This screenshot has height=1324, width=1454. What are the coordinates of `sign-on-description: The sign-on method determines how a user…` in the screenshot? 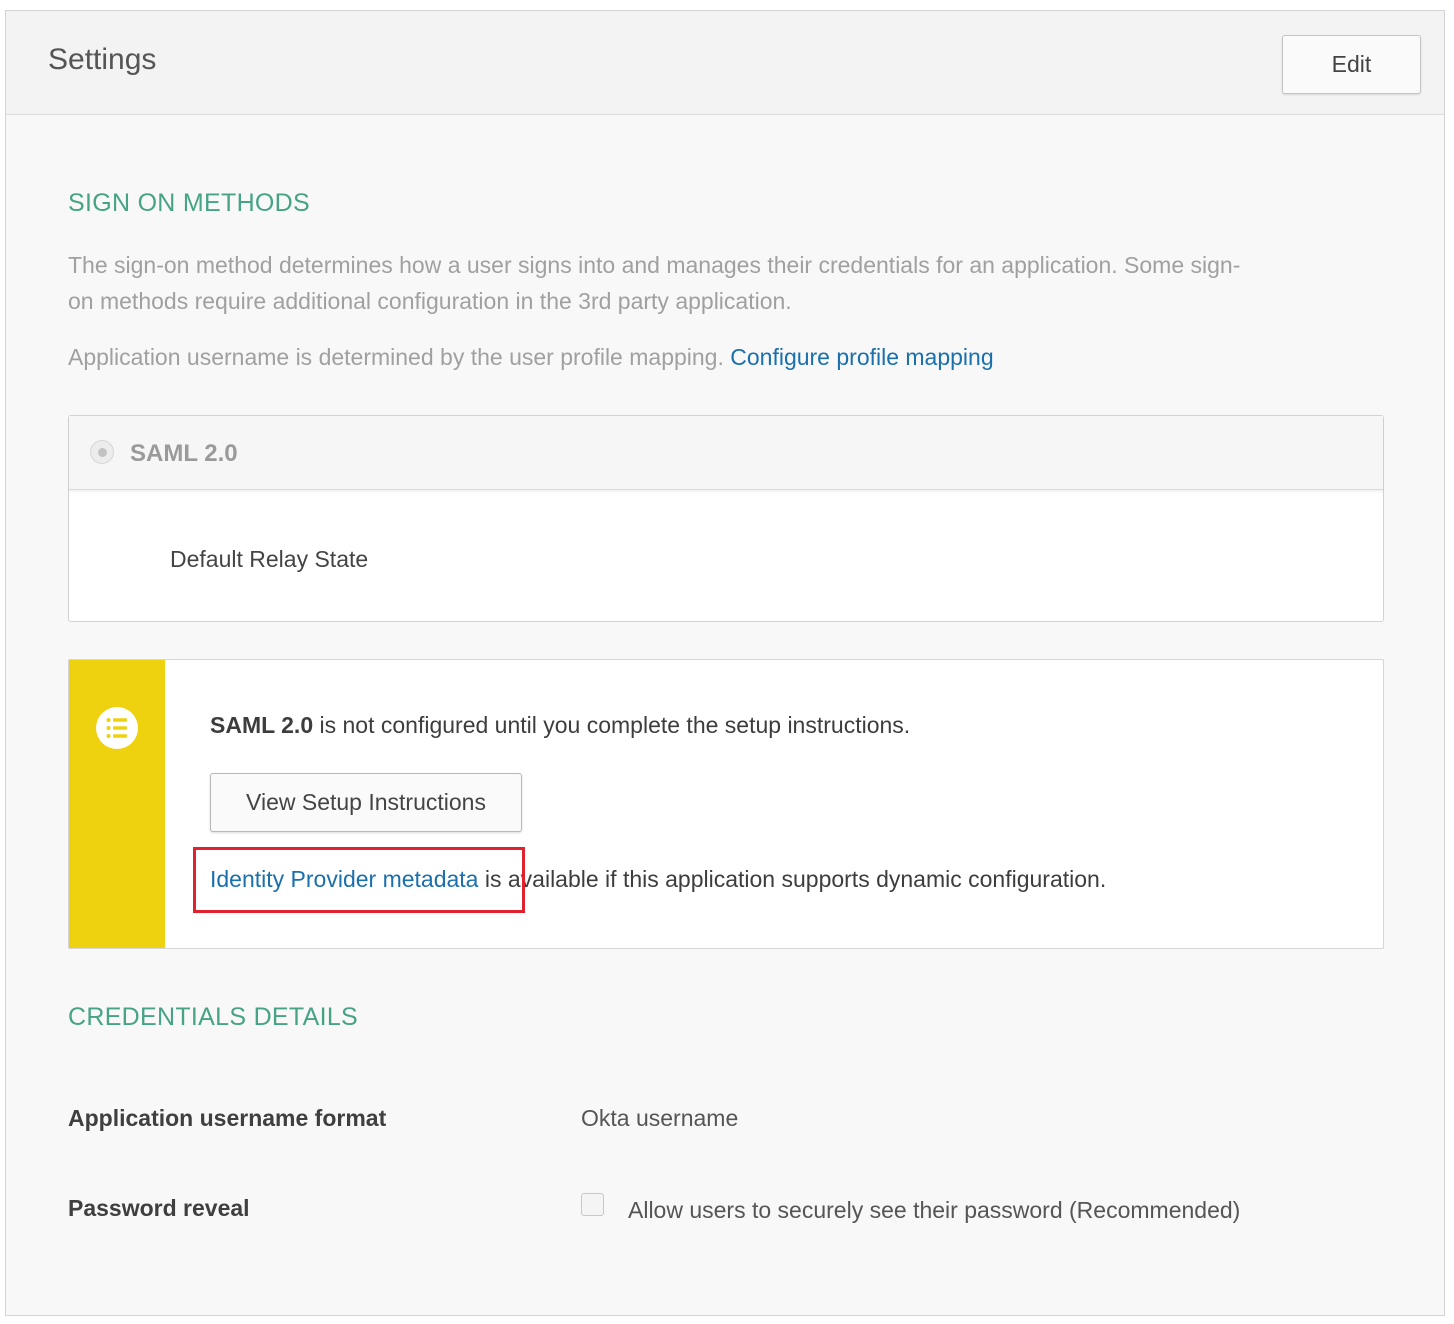 It's located at (728, 283).